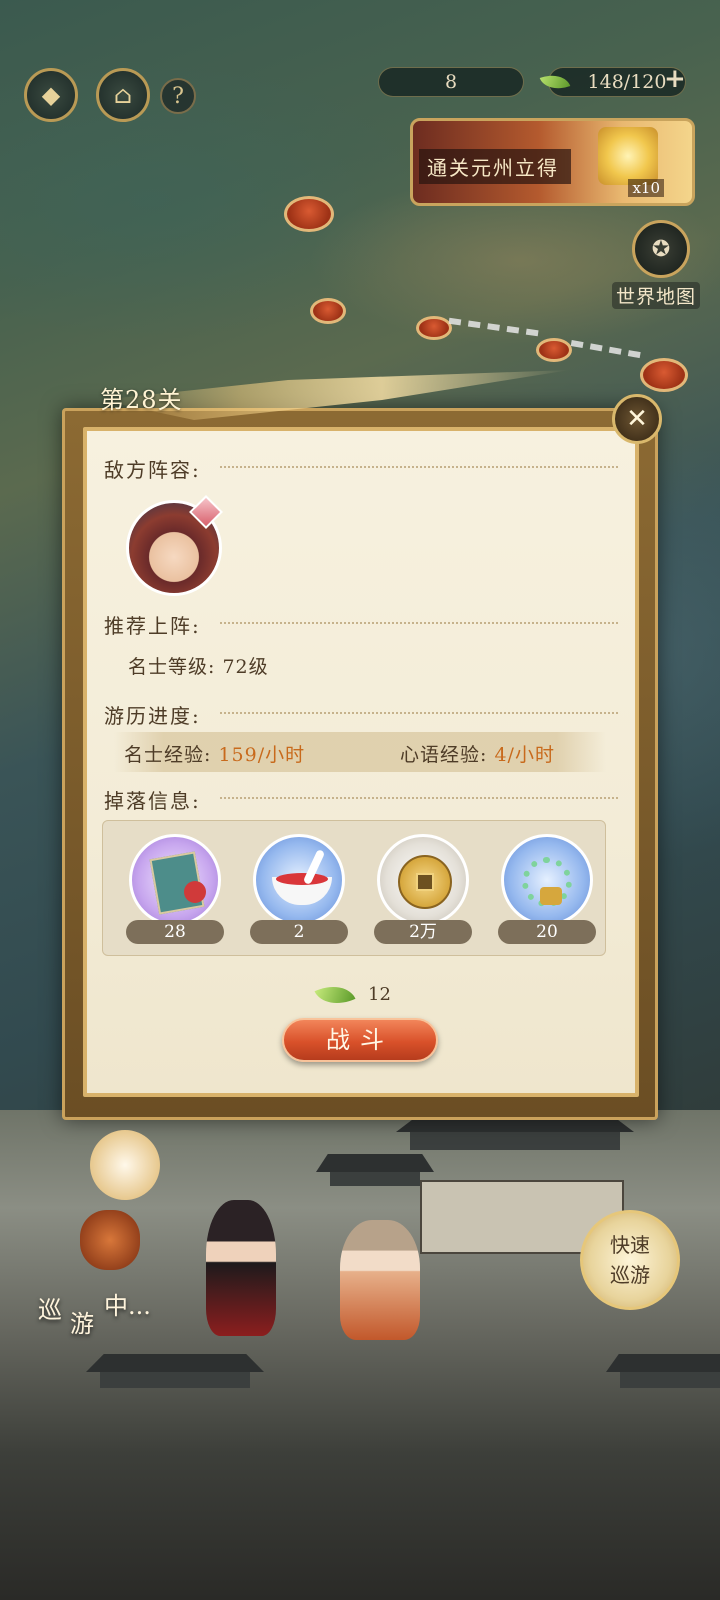 This screenshot has width=720, height=1600. Describe the element at coordinates (547, 880) in the screenshot. I see `bracelet-icon` at that location.